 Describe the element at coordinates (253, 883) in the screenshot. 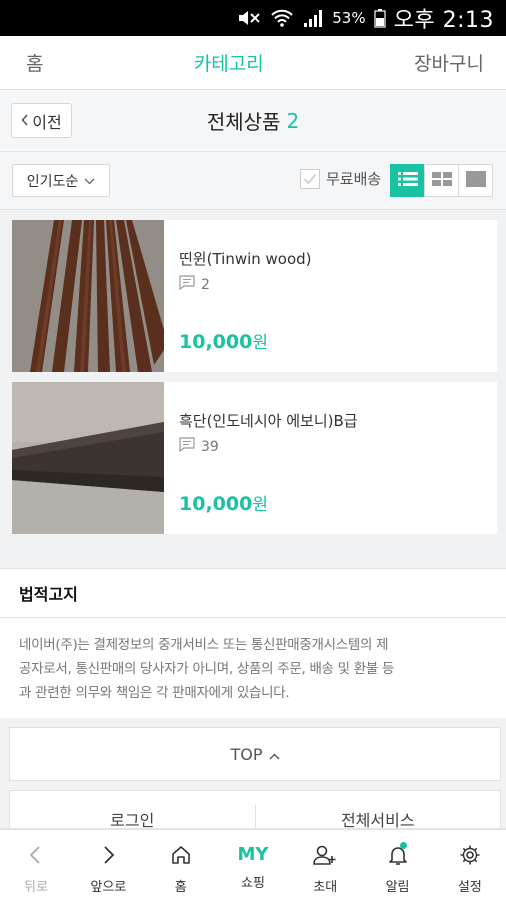

I see `nav-shopping-label: 쇼핑` at that location.